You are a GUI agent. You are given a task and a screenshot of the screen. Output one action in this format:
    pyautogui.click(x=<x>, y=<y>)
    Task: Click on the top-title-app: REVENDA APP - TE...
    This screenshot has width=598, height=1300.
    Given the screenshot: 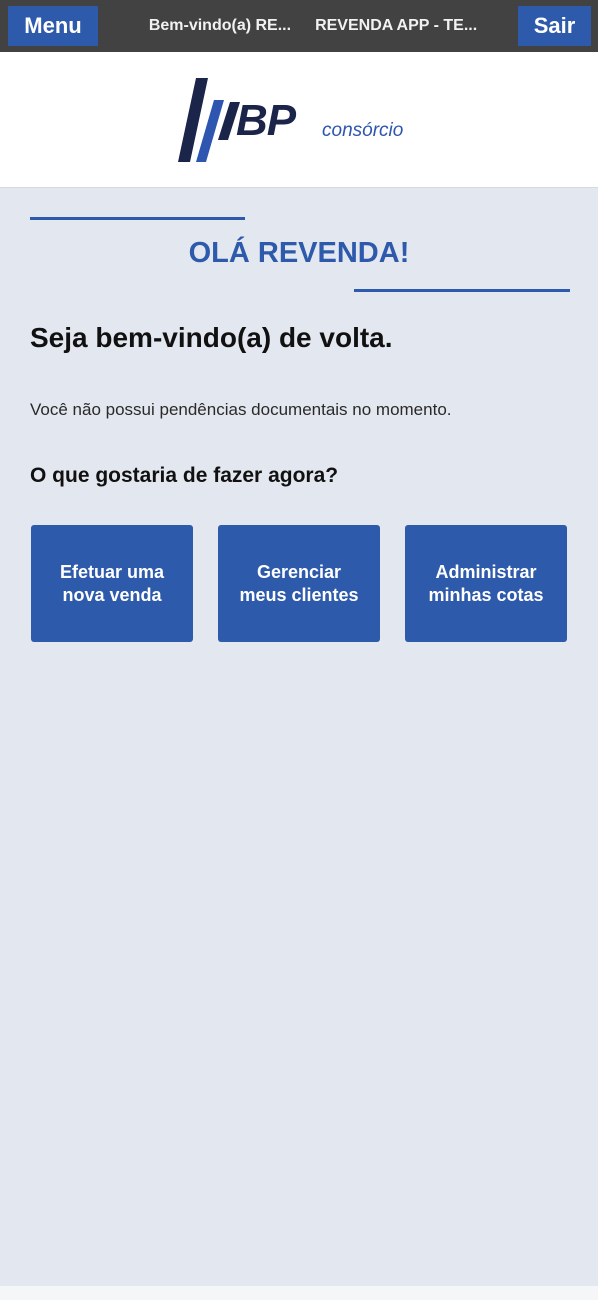 What is the action you would take?
    pyautogui.click(x=396, y=25)
    